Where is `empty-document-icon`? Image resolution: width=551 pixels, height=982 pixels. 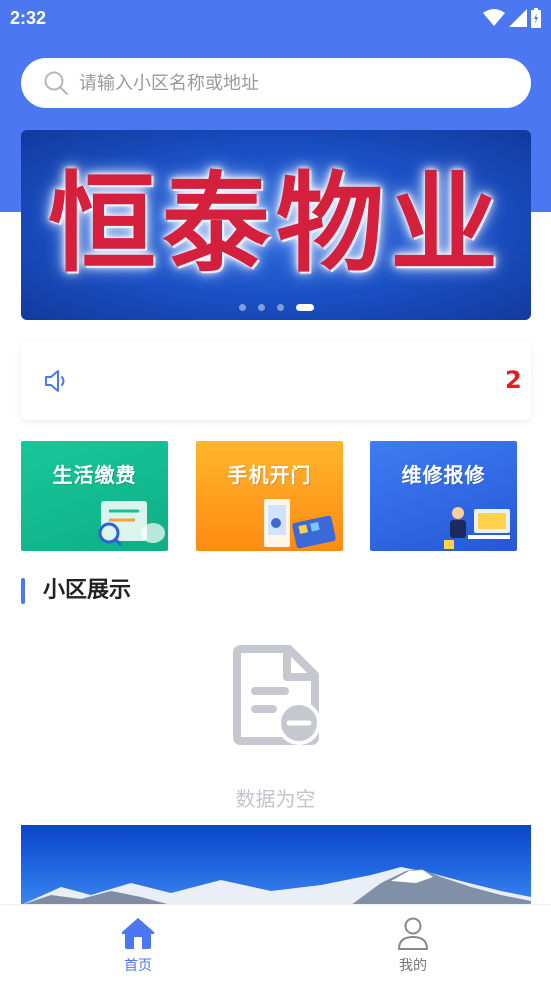 empty-document-icon is located at coordinates (277, 695).